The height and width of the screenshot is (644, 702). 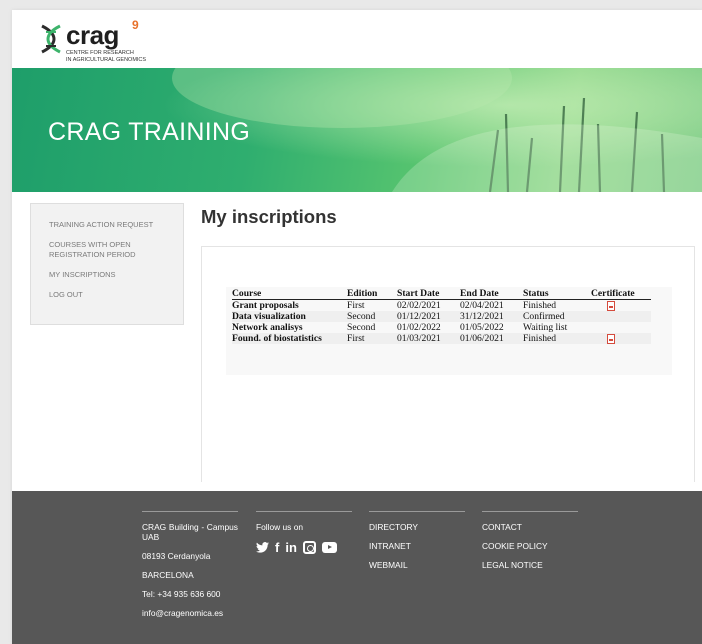 What do you see at coordinates (621, 294) in the screenshot?
I see `column-header-certificate: Certificate` at bounding box center [621, 294].